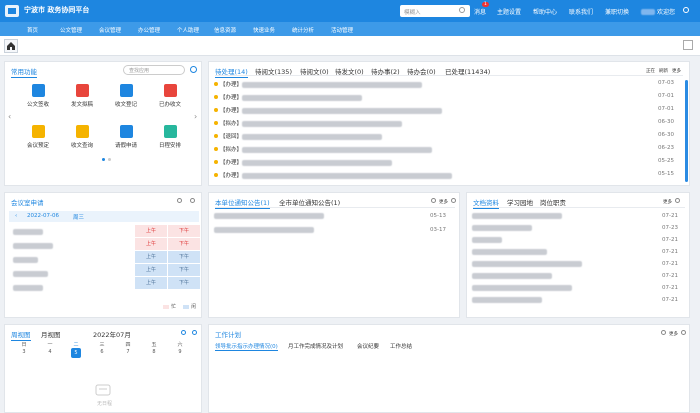 The height and width of the screenshot is (413, 700). I want to click on filter-link: 正在, so click(650, 71).